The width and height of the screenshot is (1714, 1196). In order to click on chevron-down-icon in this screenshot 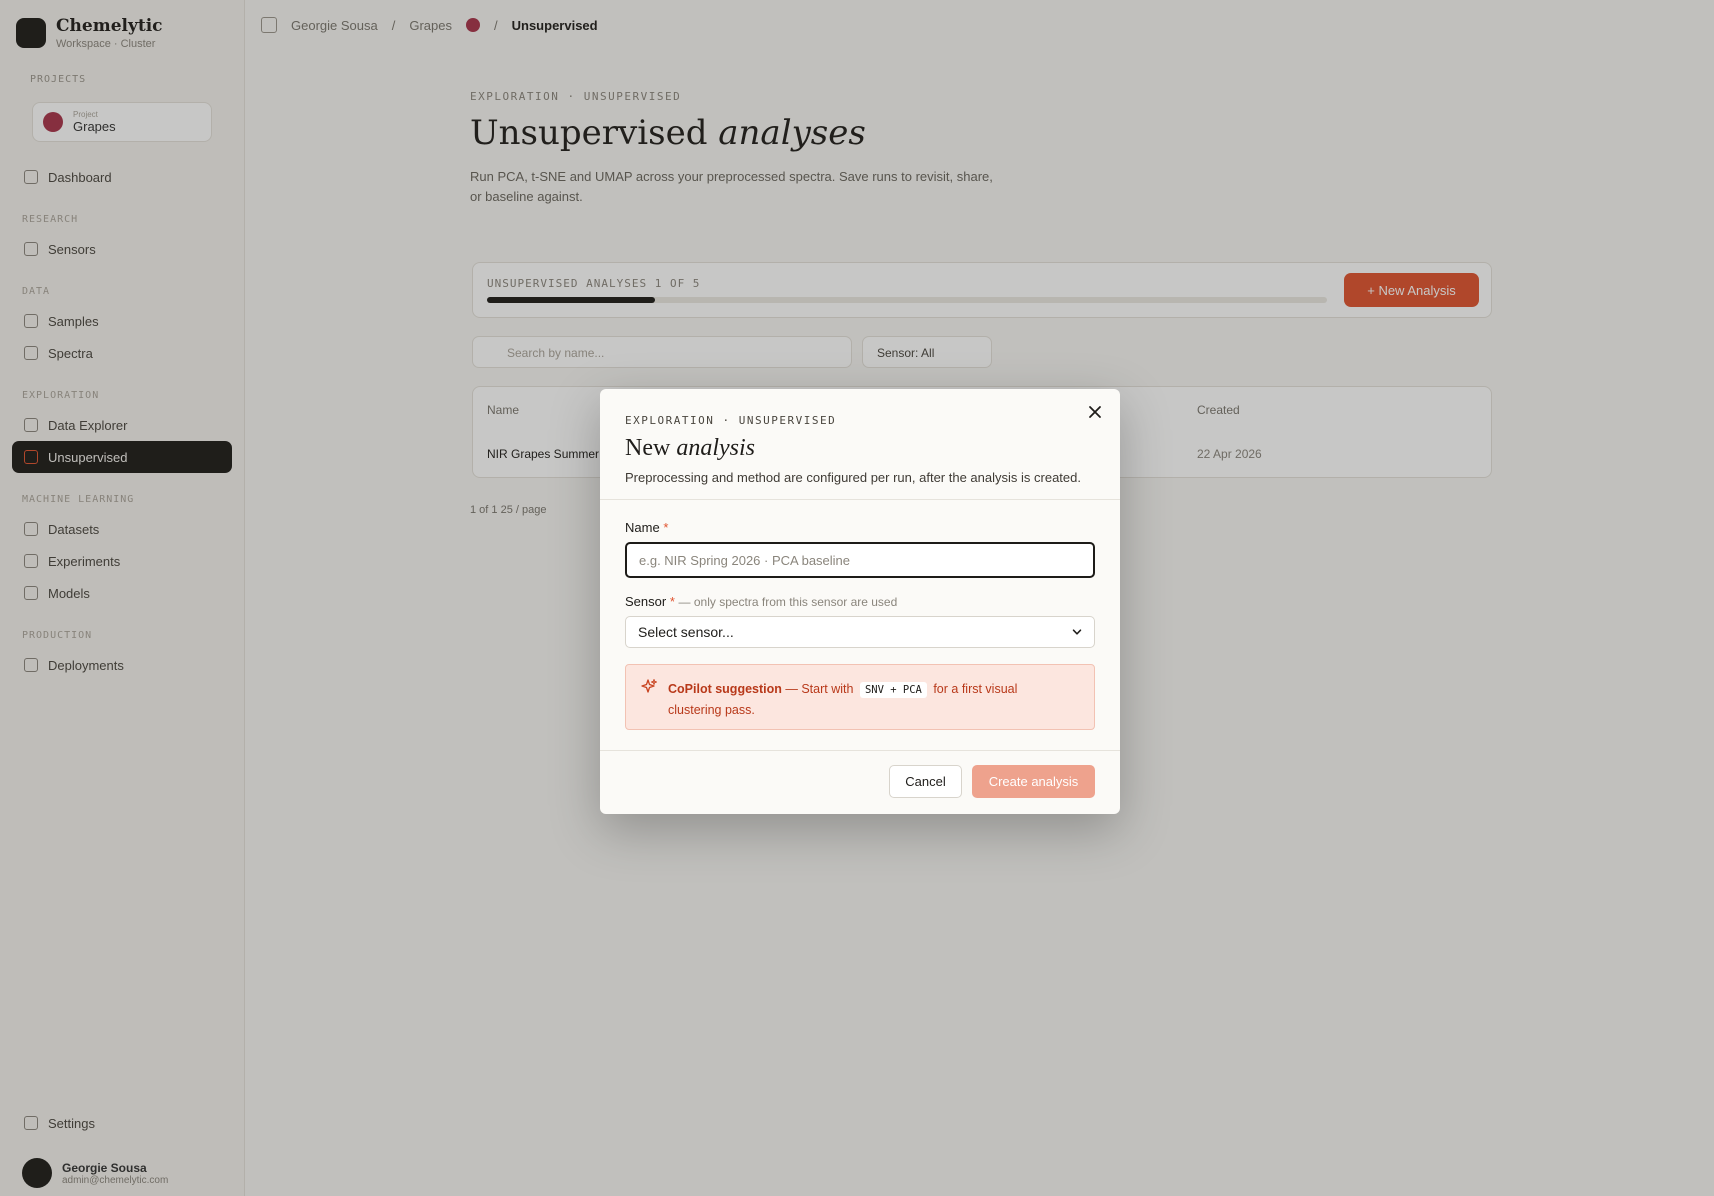, I will do `click(1077, 632)`.